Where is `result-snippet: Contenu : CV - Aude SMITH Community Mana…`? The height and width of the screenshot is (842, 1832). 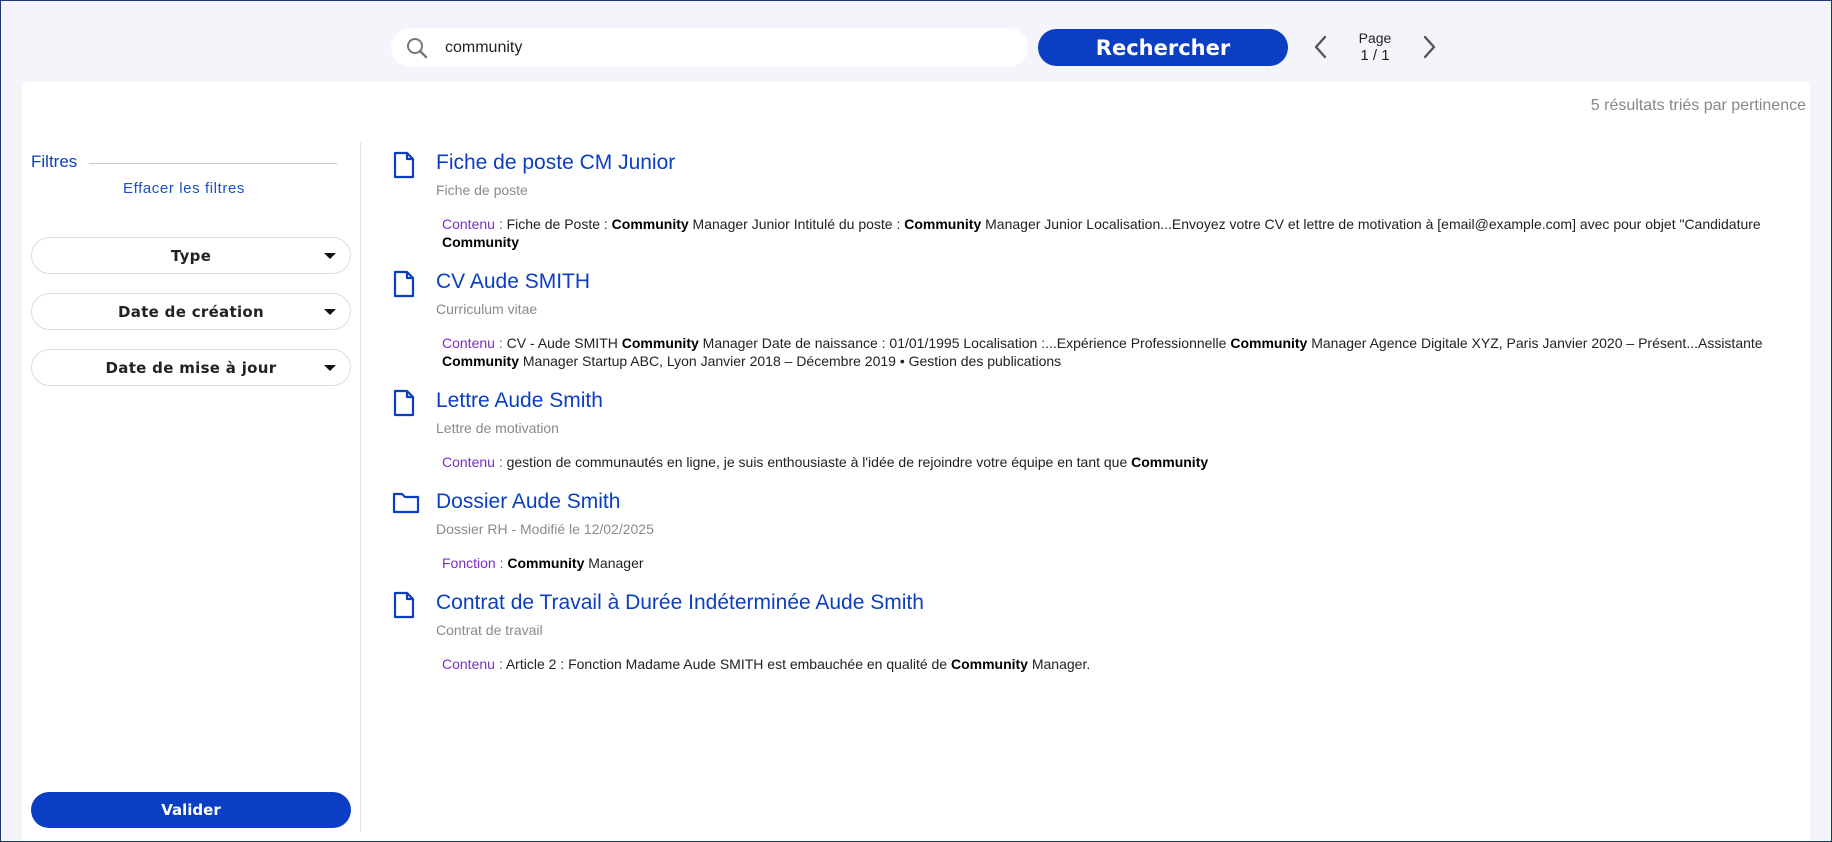 result-snippet: Contenu : CV - Aude SMITH Community Mana… is located at coordinates (1117, 352).